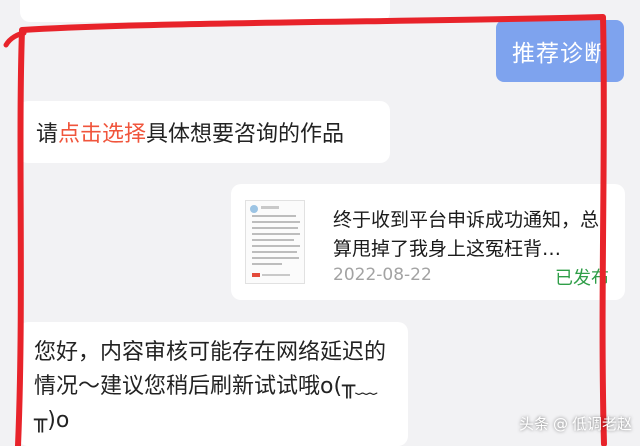  Describe the element at coordinates (382, 275) in the screenshot. I see `work-date: 2022-08-22` at that location.